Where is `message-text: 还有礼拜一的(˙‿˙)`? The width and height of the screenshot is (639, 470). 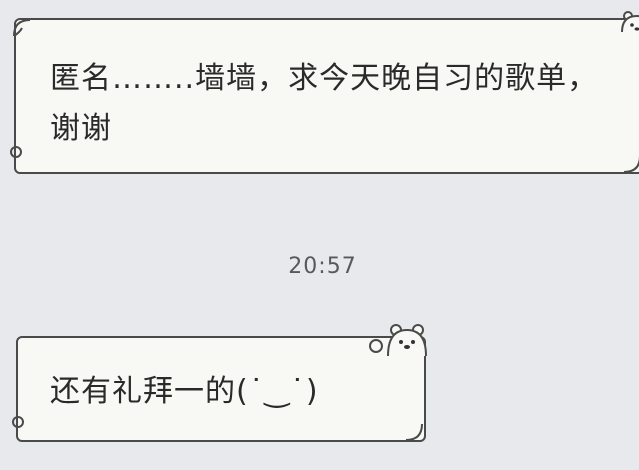 message-text: 还有礼拜一的(˙‿˙) is located at coordinates (184, 391).